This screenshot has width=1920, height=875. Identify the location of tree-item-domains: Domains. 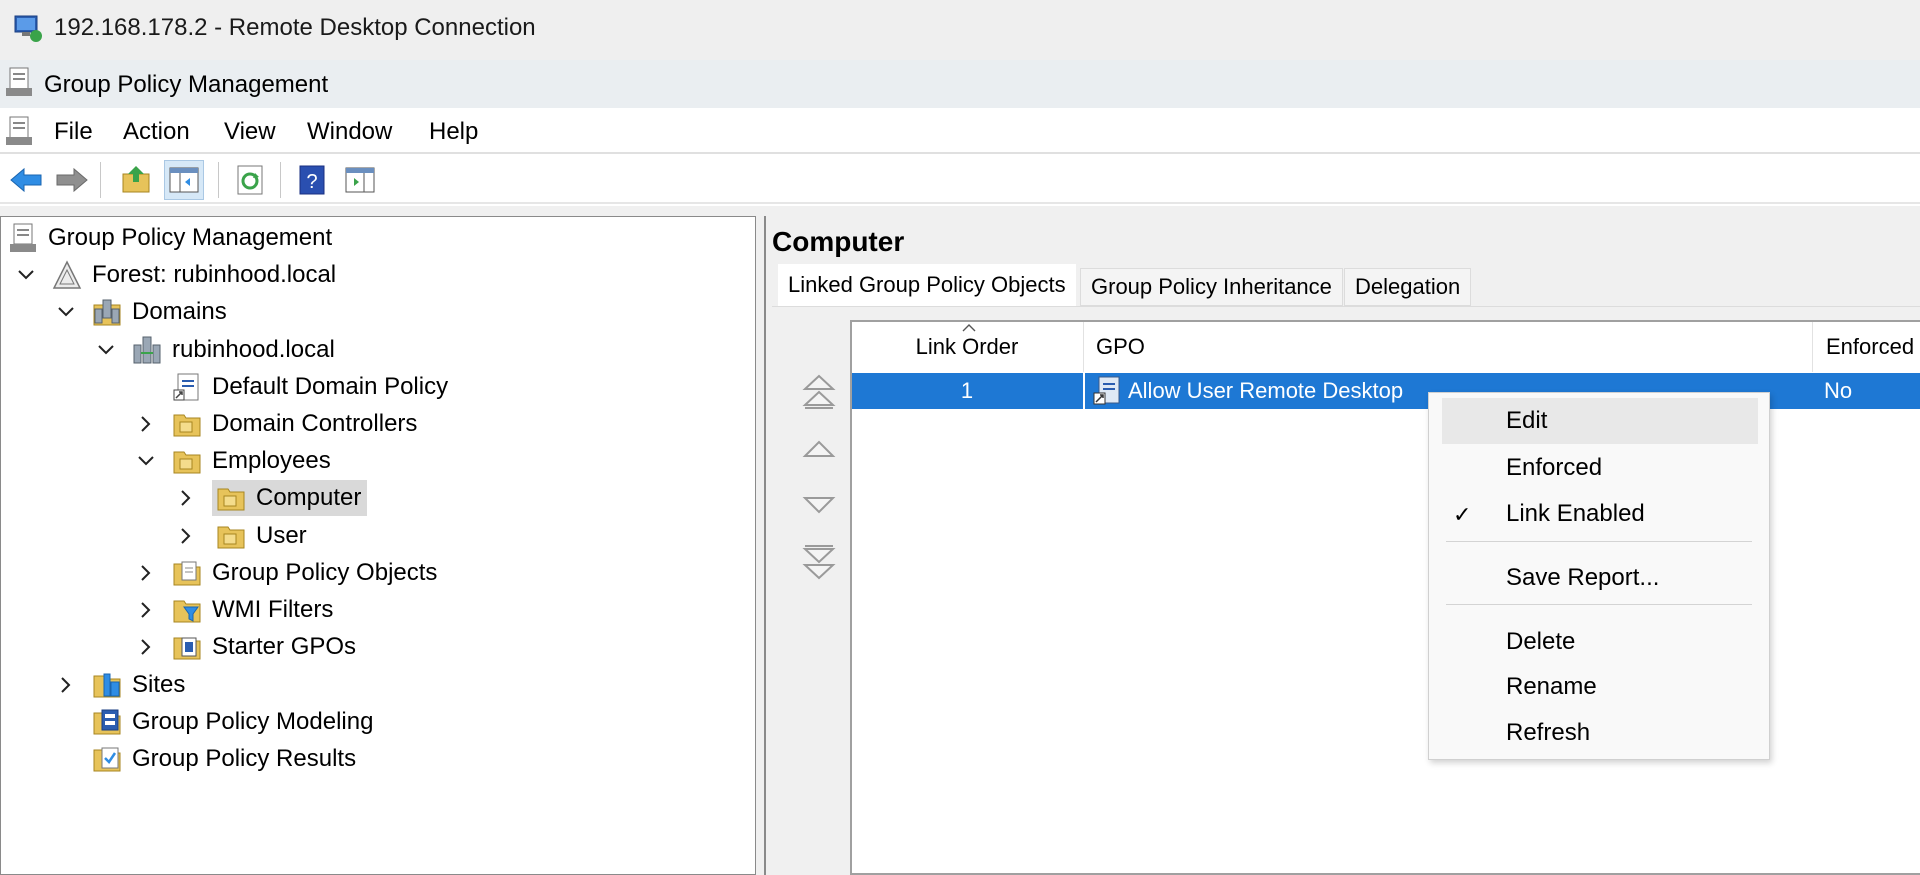
(140, 312).